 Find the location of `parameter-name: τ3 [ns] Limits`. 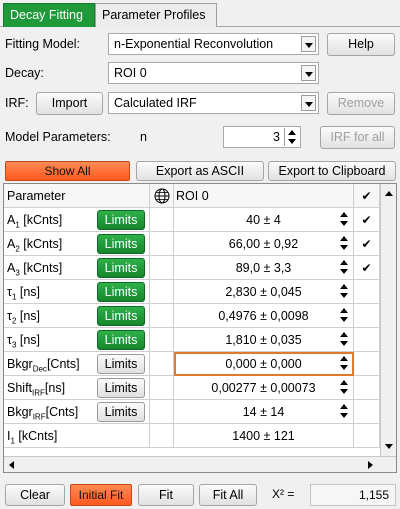

parameter-name: τ3 [ns] Limits is located at coordinates (77, 340).